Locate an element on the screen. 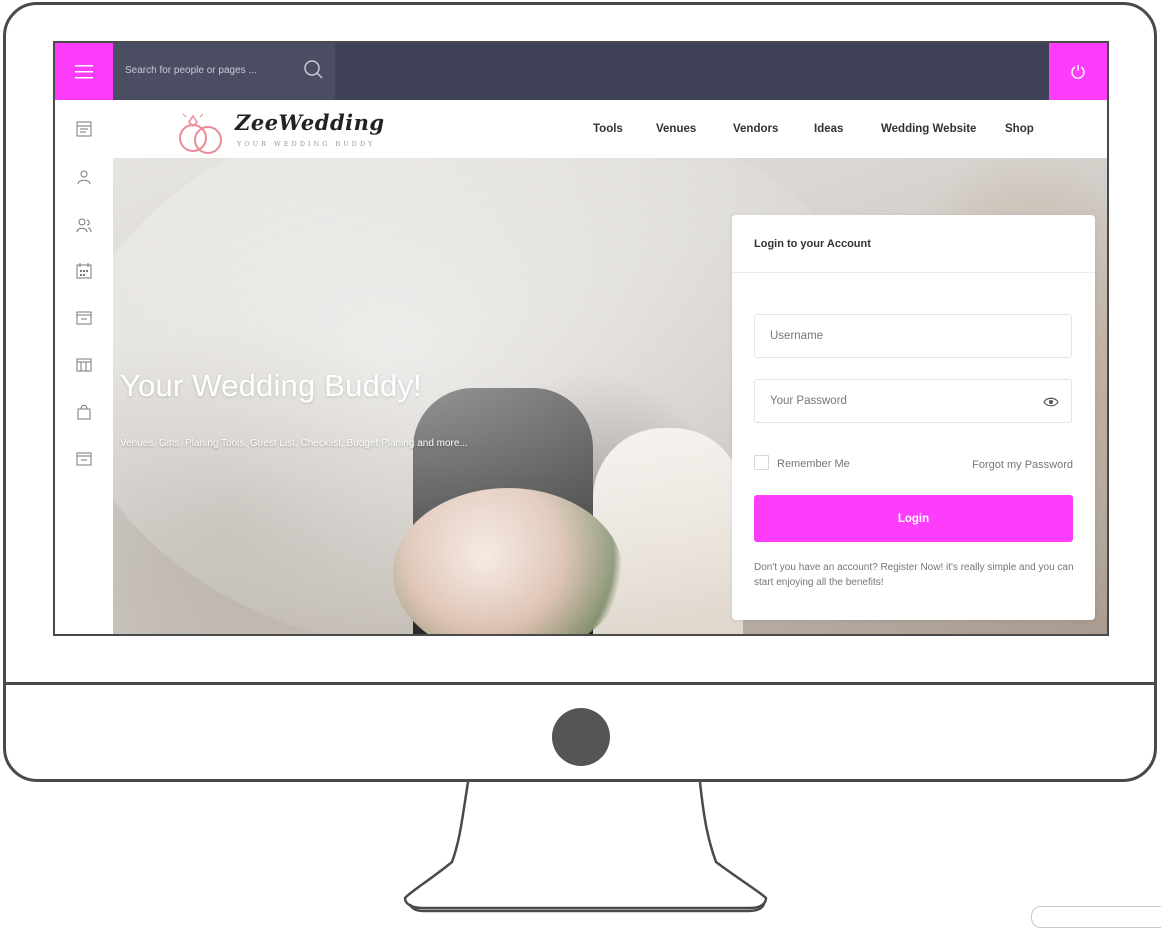  shopping-bag-icon is located at coordinates (84, 412).